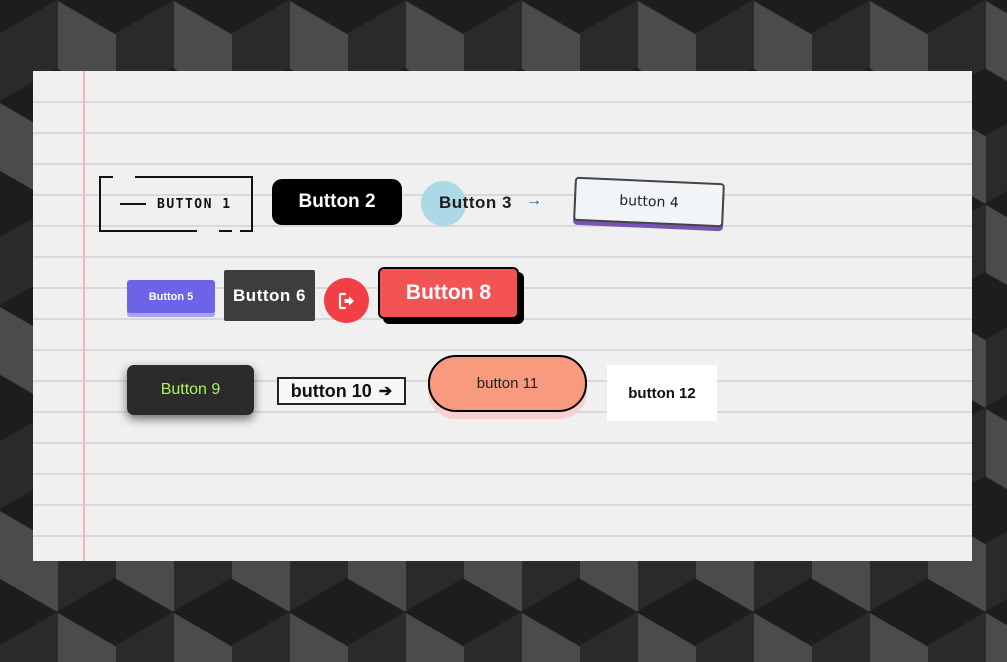 The image size is (1007, 662). I want to click on button-4: button 4, so click(649, 202).